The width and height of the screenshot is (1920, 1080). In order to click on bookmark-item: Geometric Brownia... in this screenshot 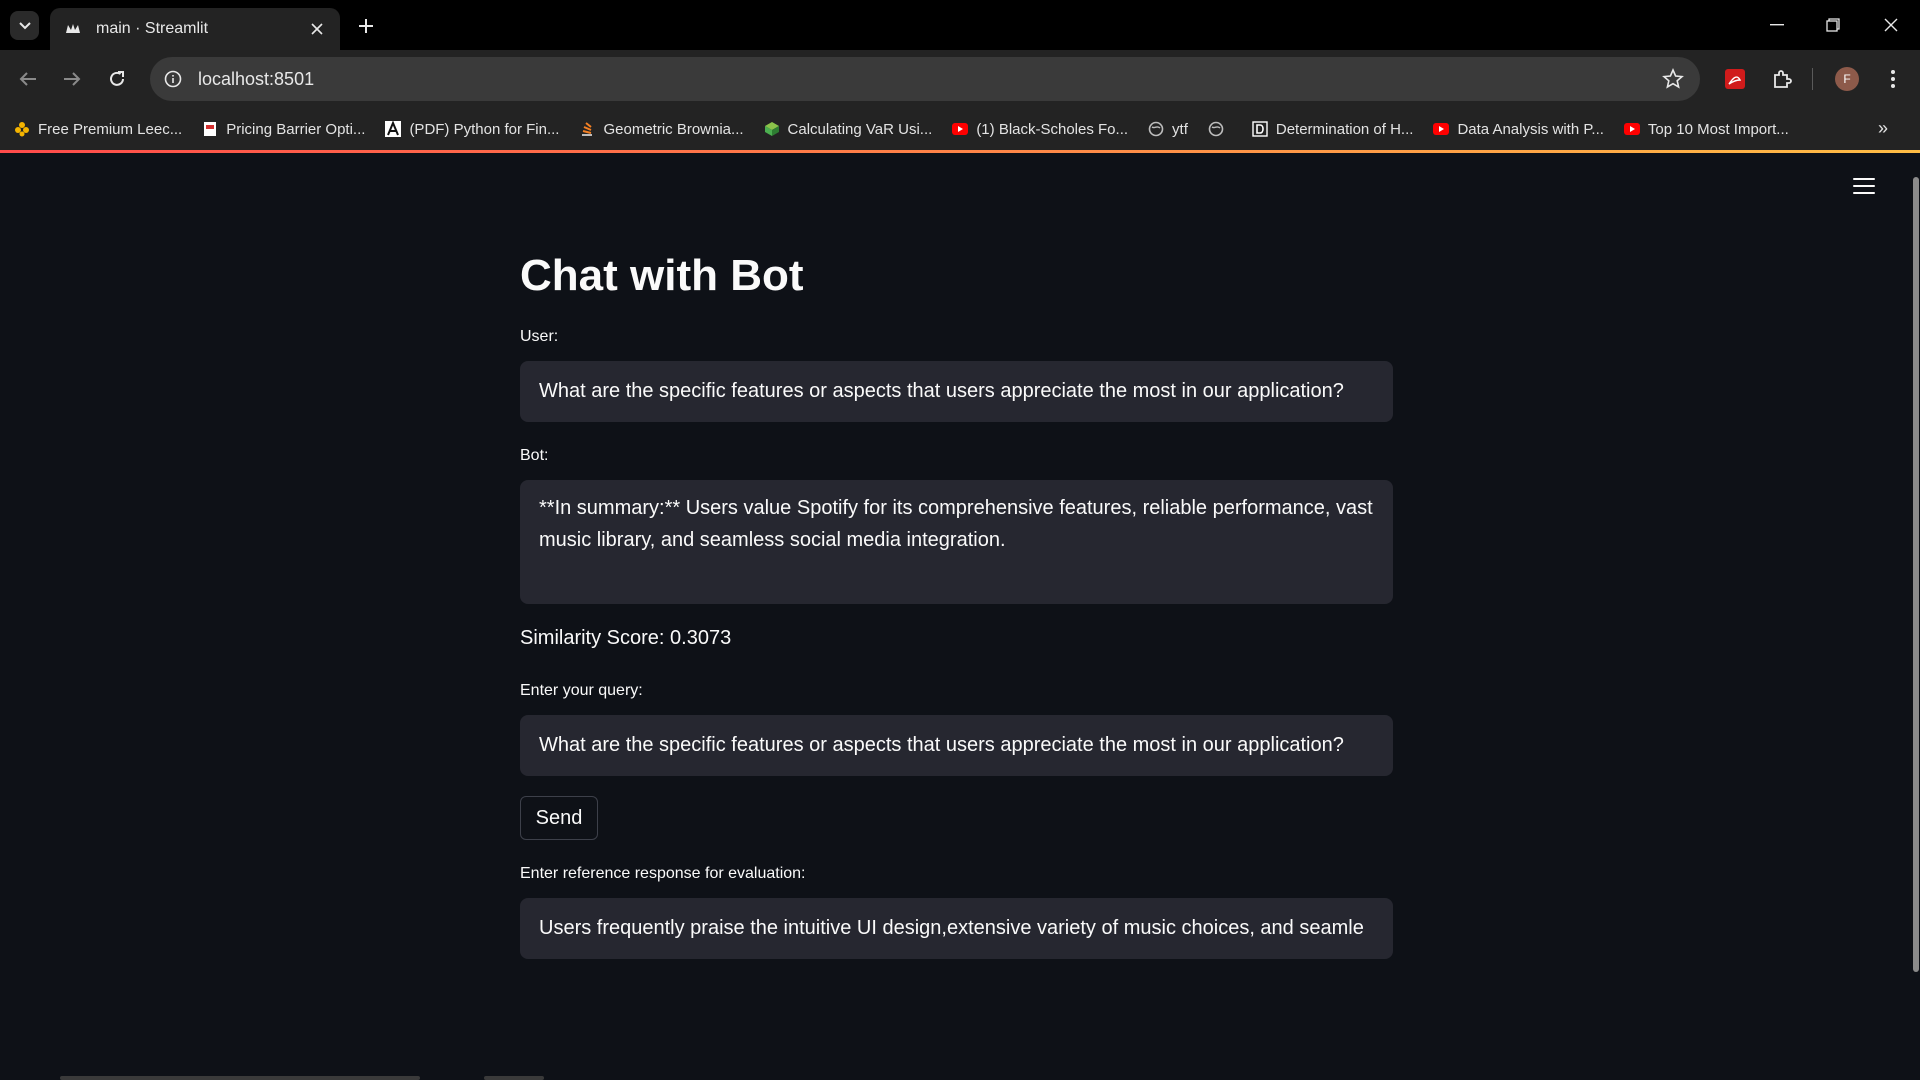, I will do `click(661, 129)`.